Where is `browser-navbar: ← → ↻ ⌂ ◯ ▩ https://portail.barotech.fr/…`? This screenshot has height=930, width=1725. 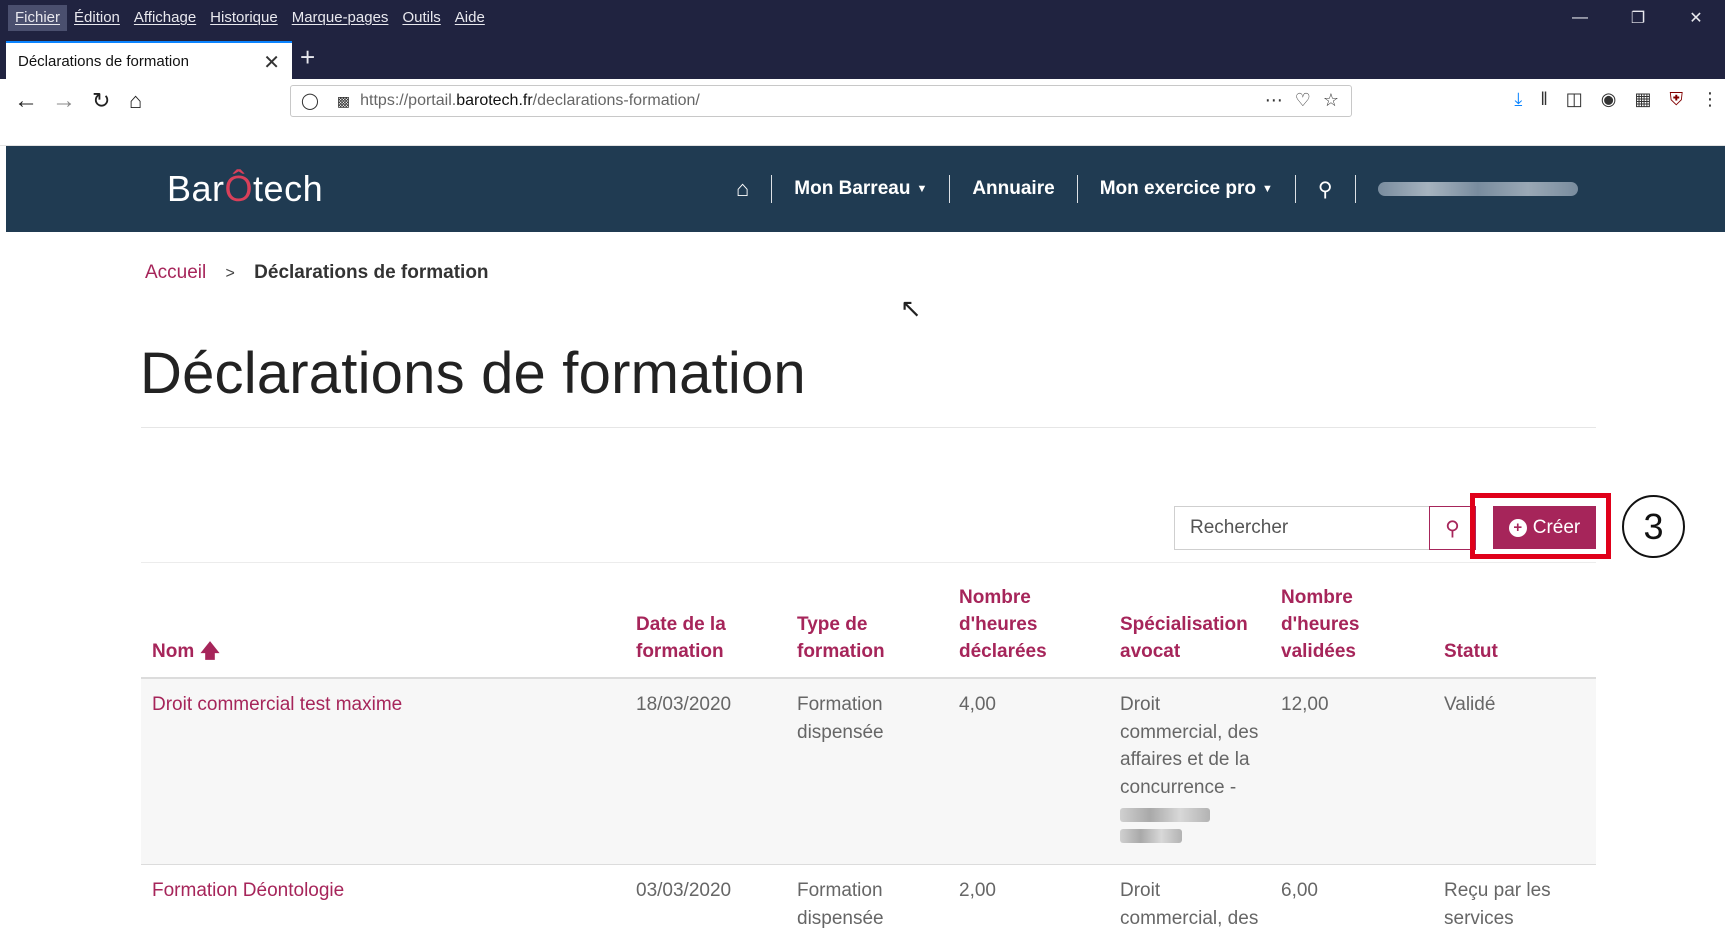
browser-navbar: ← → ↻ ⌂ ◯ ▩ https://portail.barotech.fr/… is located at coordinates (862, 112).